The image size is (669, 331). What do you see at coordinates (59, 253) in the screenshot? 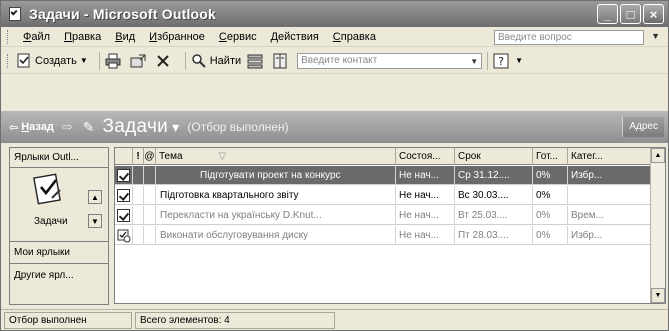
I see `my-shortcuts-group-button: Мои ярлыки` at bounding box center [59, 253].